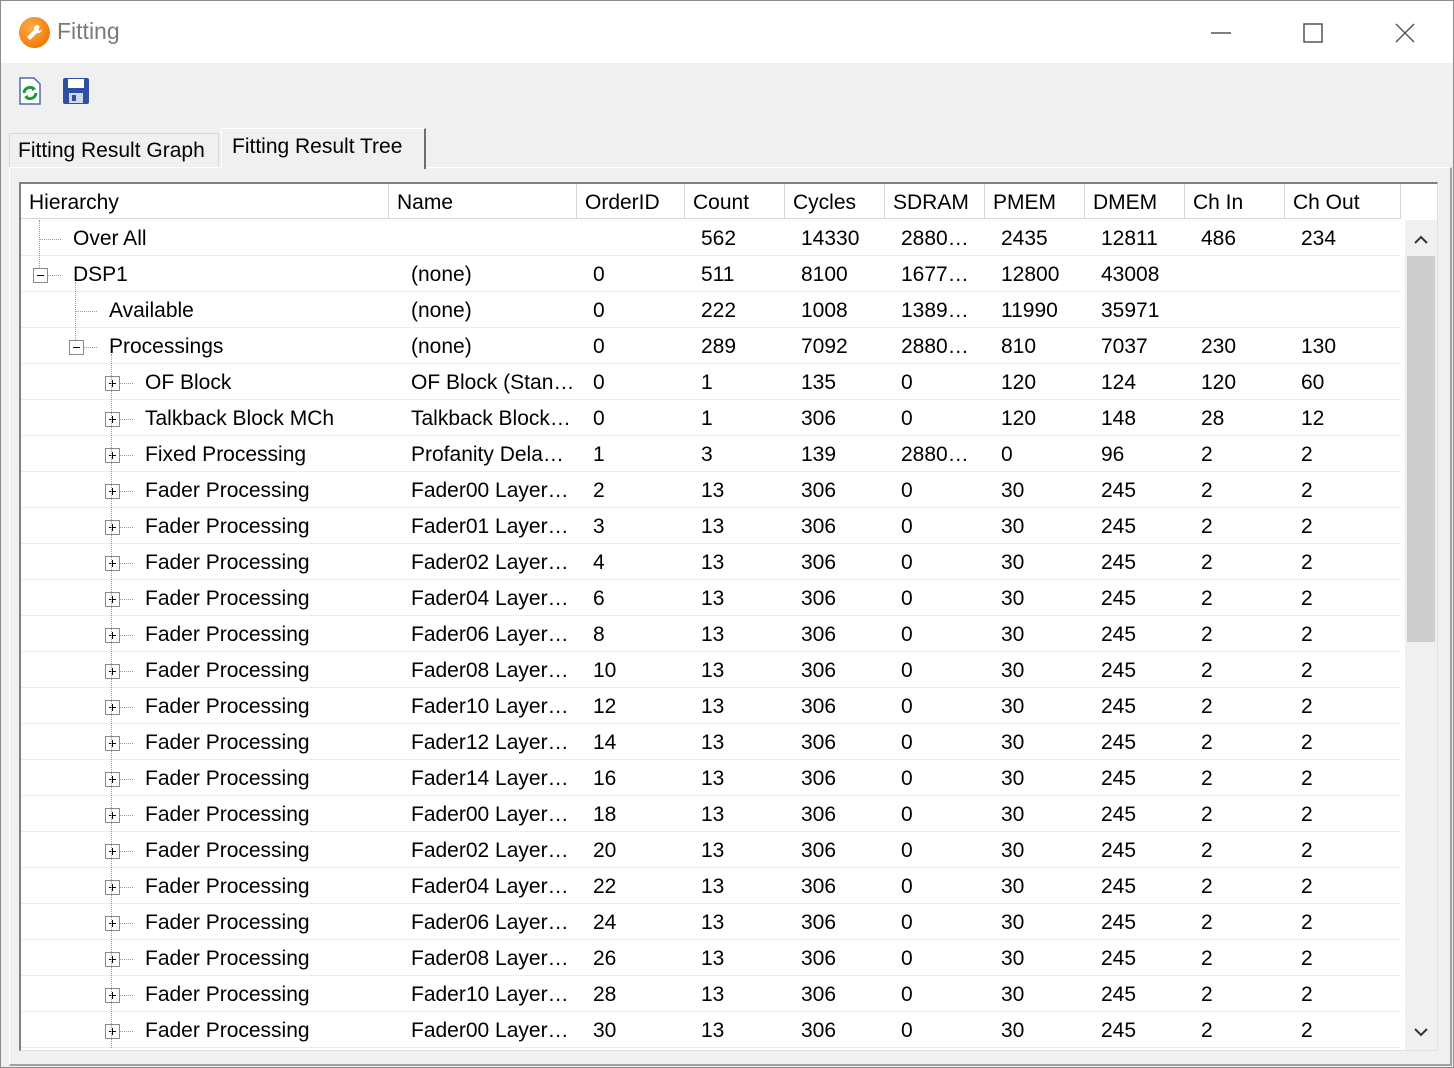  Describe the element at coordinates (1405, 32) in the screenshot. I see `close-button` at that location.